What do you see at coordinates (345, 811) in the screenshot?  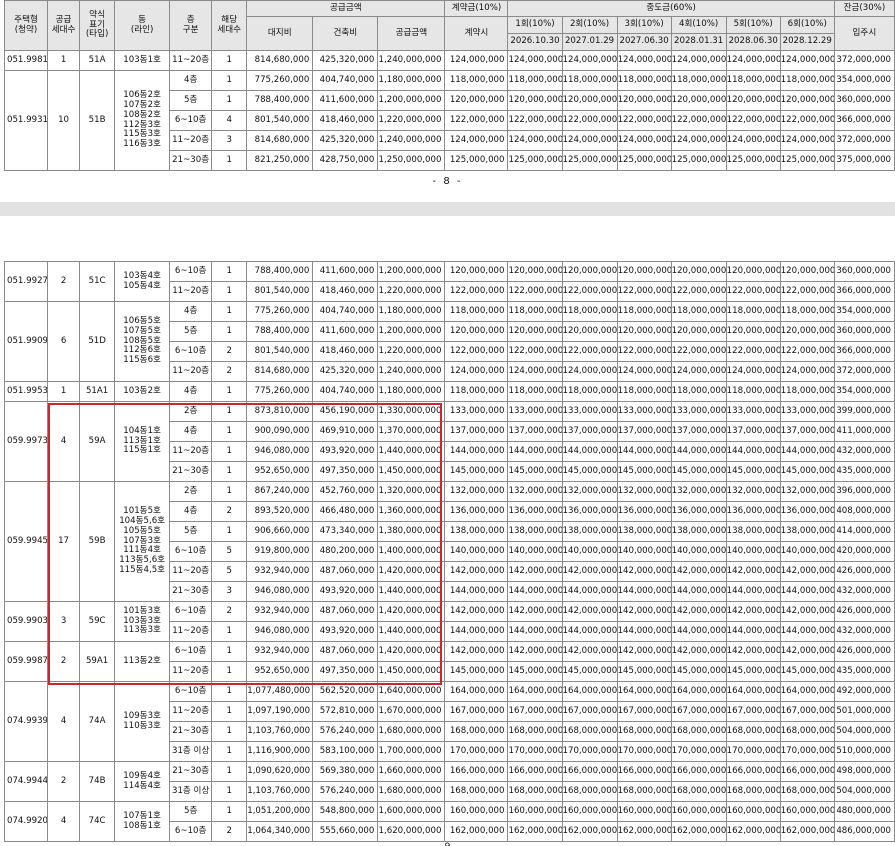 I see `cell-building-price: 548,800,000` at bounding box center [345, 811].